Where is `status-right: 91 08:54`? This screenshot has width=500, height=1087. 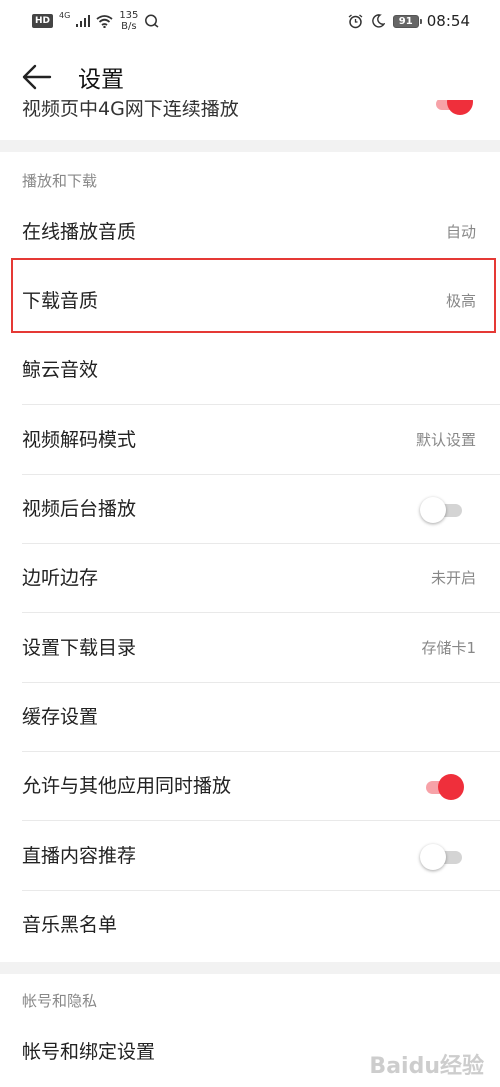
status-right: 91 08:54 is located at coordinates (409, 21).